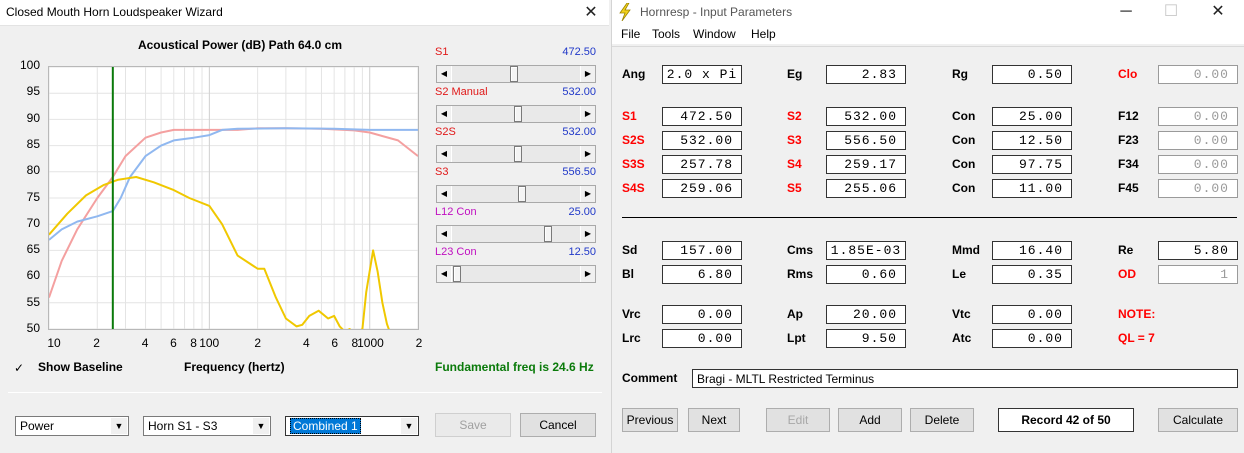  Describe the element at coordinates (702, 164) in the screenshot. I see `segment-field: 257.78` at that location.